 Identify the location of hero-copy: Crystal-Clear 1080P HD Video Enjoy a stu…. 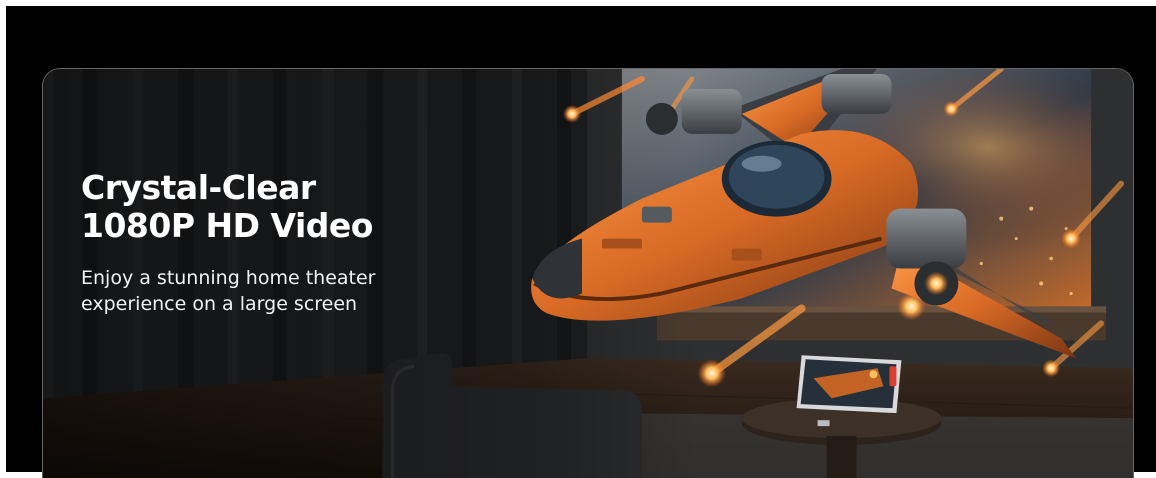
(261, 243).